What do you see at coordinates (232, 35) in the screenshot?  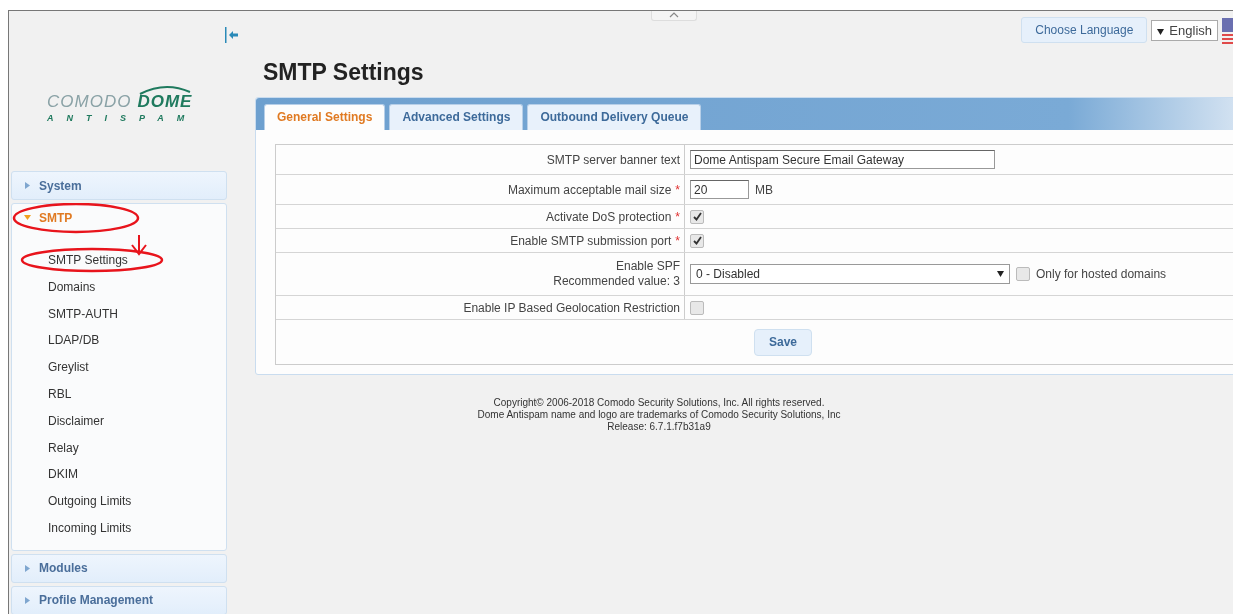 I see `collapse-sidebar-icon` at bounding box center [232, 35].